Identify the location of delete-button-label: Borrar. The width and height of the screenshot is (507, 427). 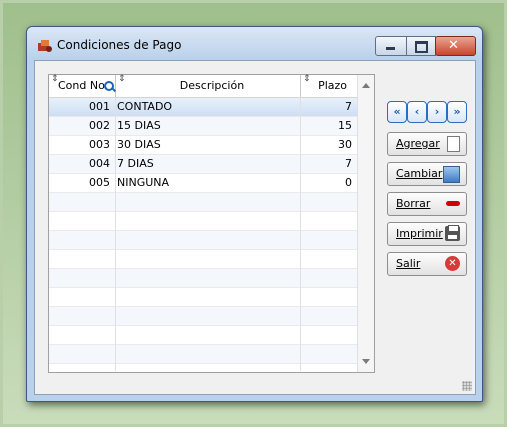
(413, 203).